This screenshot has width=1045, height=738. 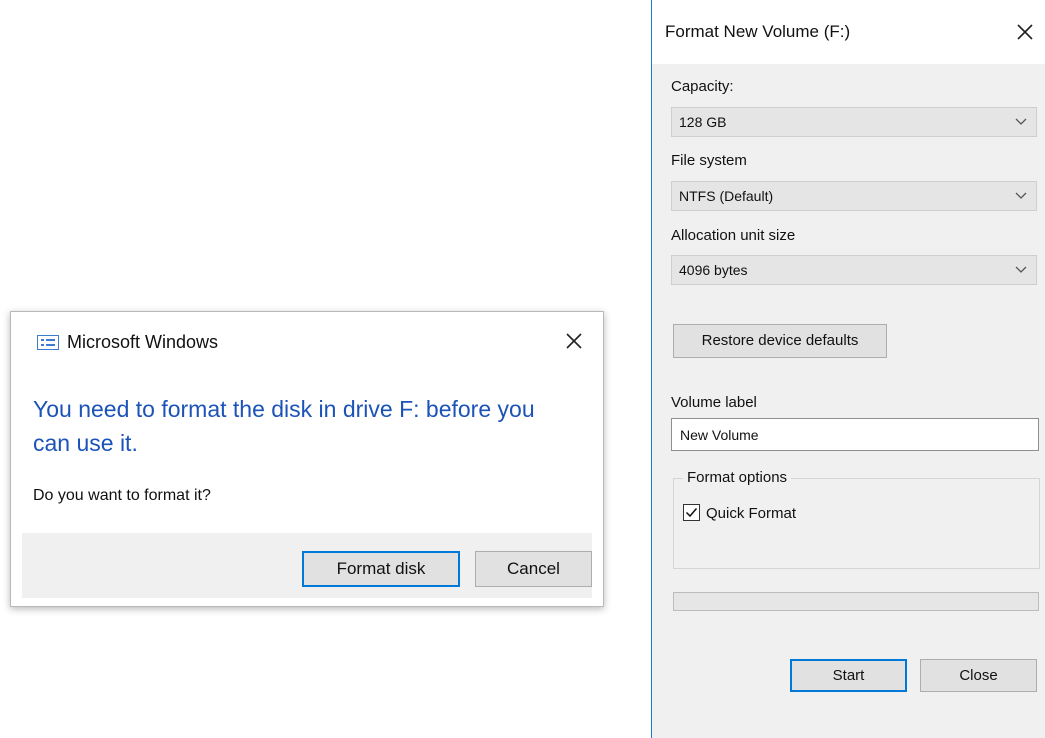 What do you see at coordinates (143, 342) in the screenshot?
I see `dialog-title: Microsoft Windows` at bounding box center [143, 342].